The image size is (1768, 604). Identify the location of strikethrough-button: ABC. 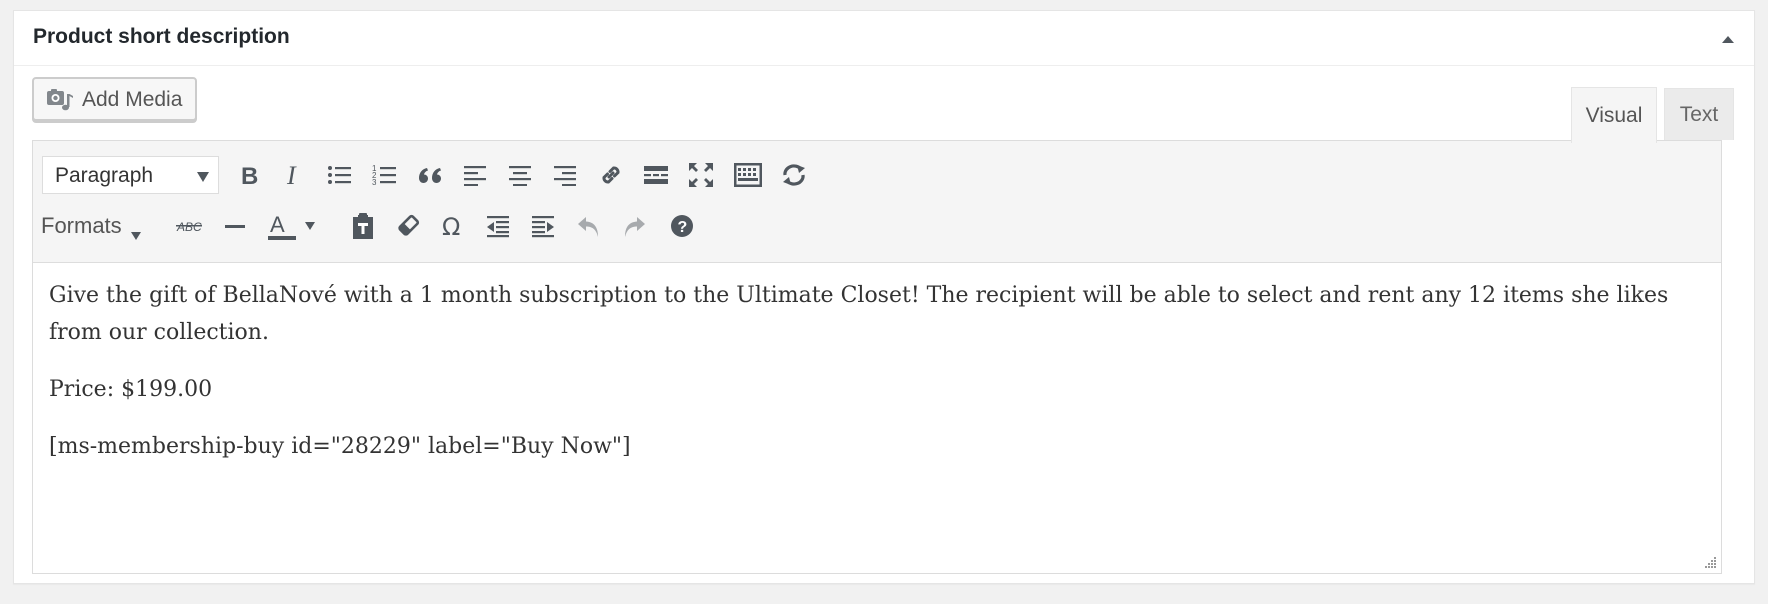
(190, 226).